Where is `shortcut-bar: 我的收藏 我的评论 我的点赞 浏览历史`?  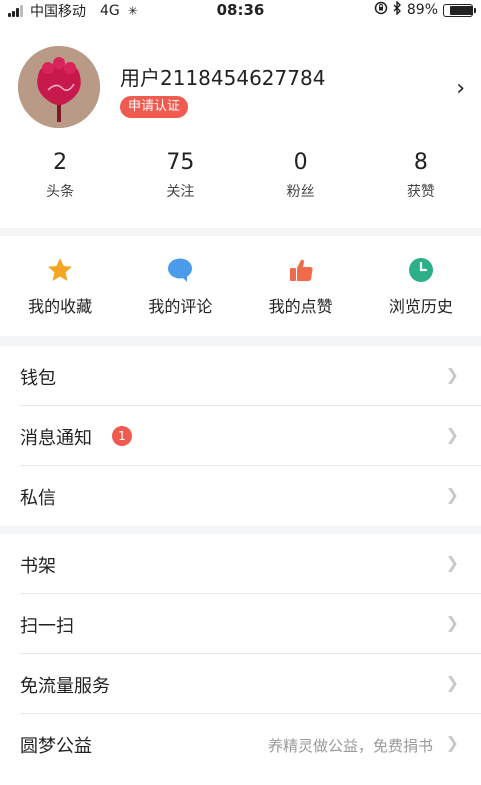 shortcut-bar: 我的收藏 我的评论 我的点赞 浏览历史 is located at coordinates (240, 286).